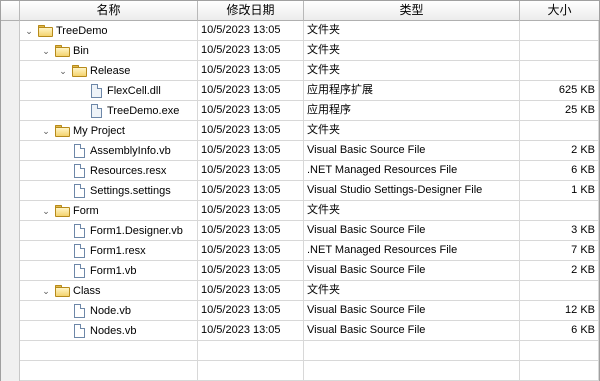  I want to click on name-cell: ⌄ Bin, so click(109, 51).